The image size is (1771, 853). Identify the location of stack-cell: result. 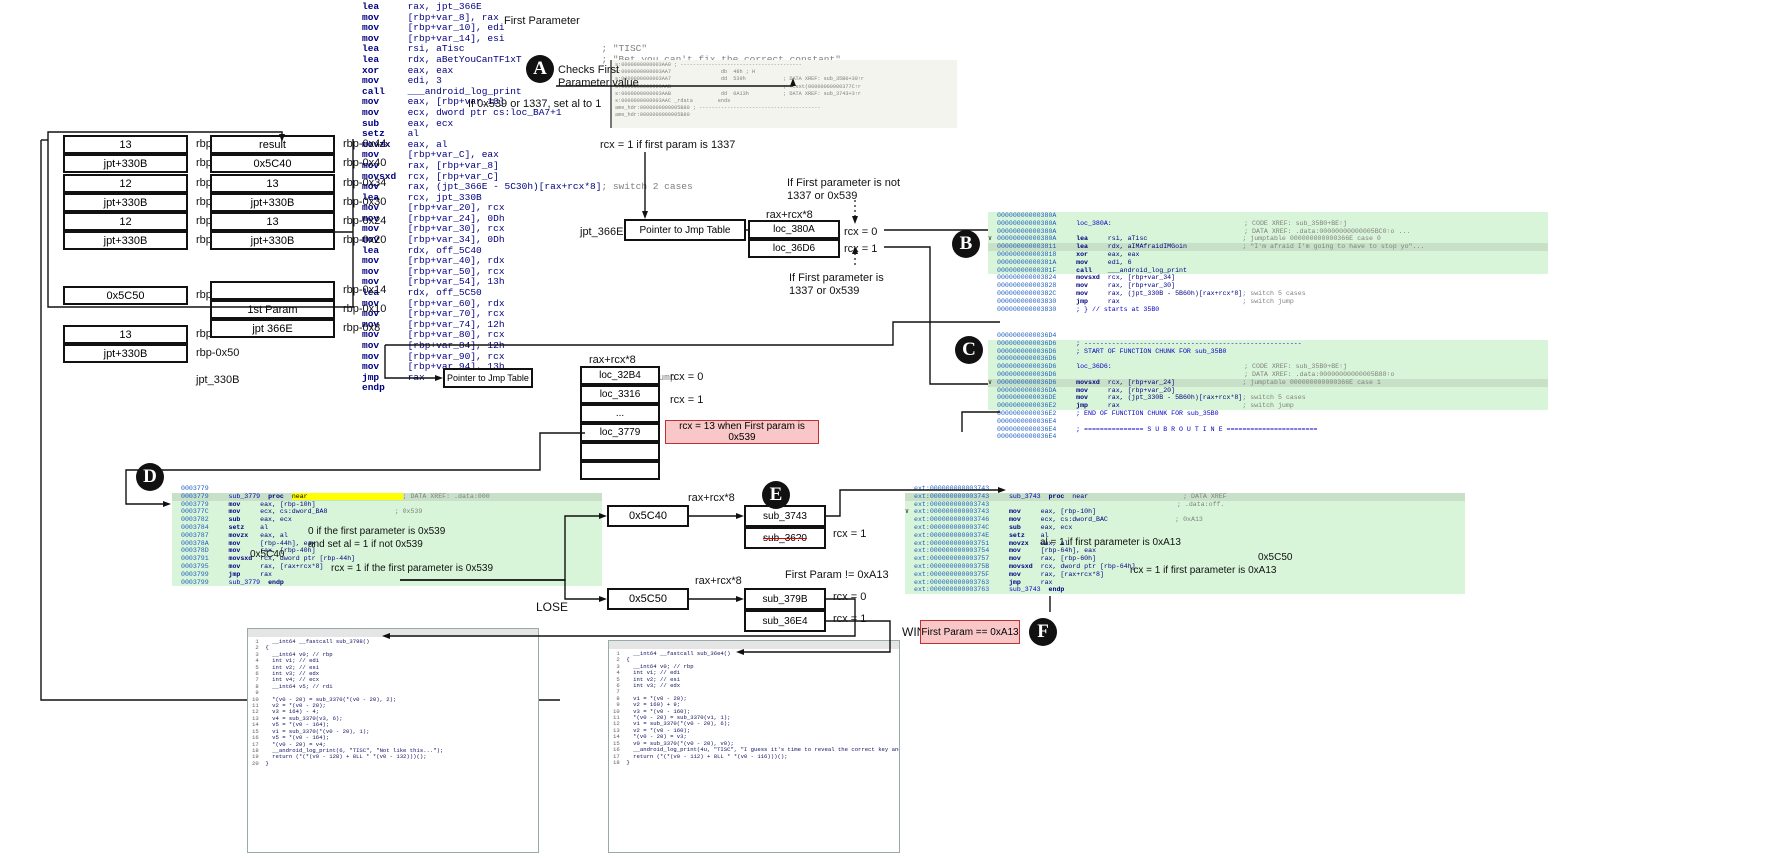
(272, 144).